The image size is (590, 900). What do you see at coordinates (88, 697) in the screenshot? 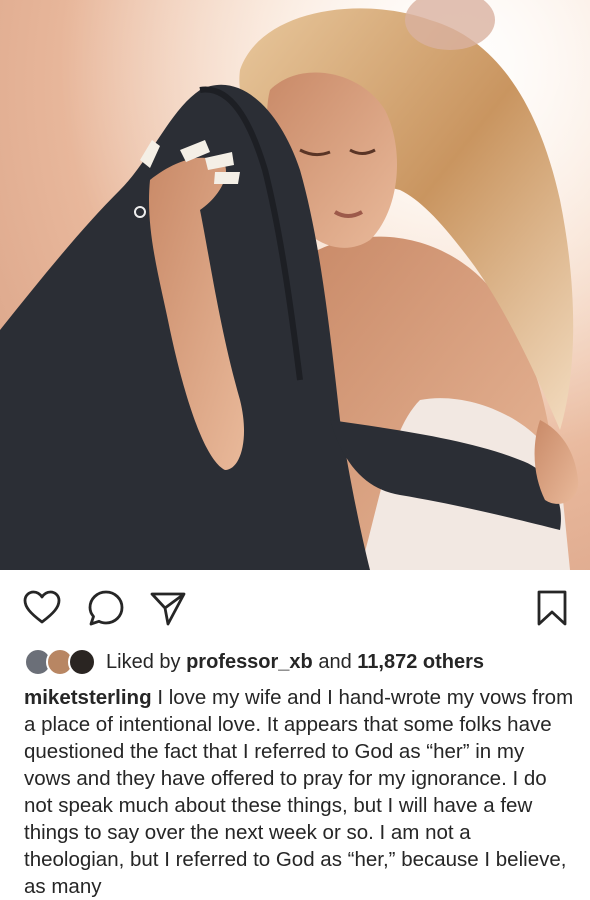
I see `caption-username: miketsterling` at bounding box center [88, 697].